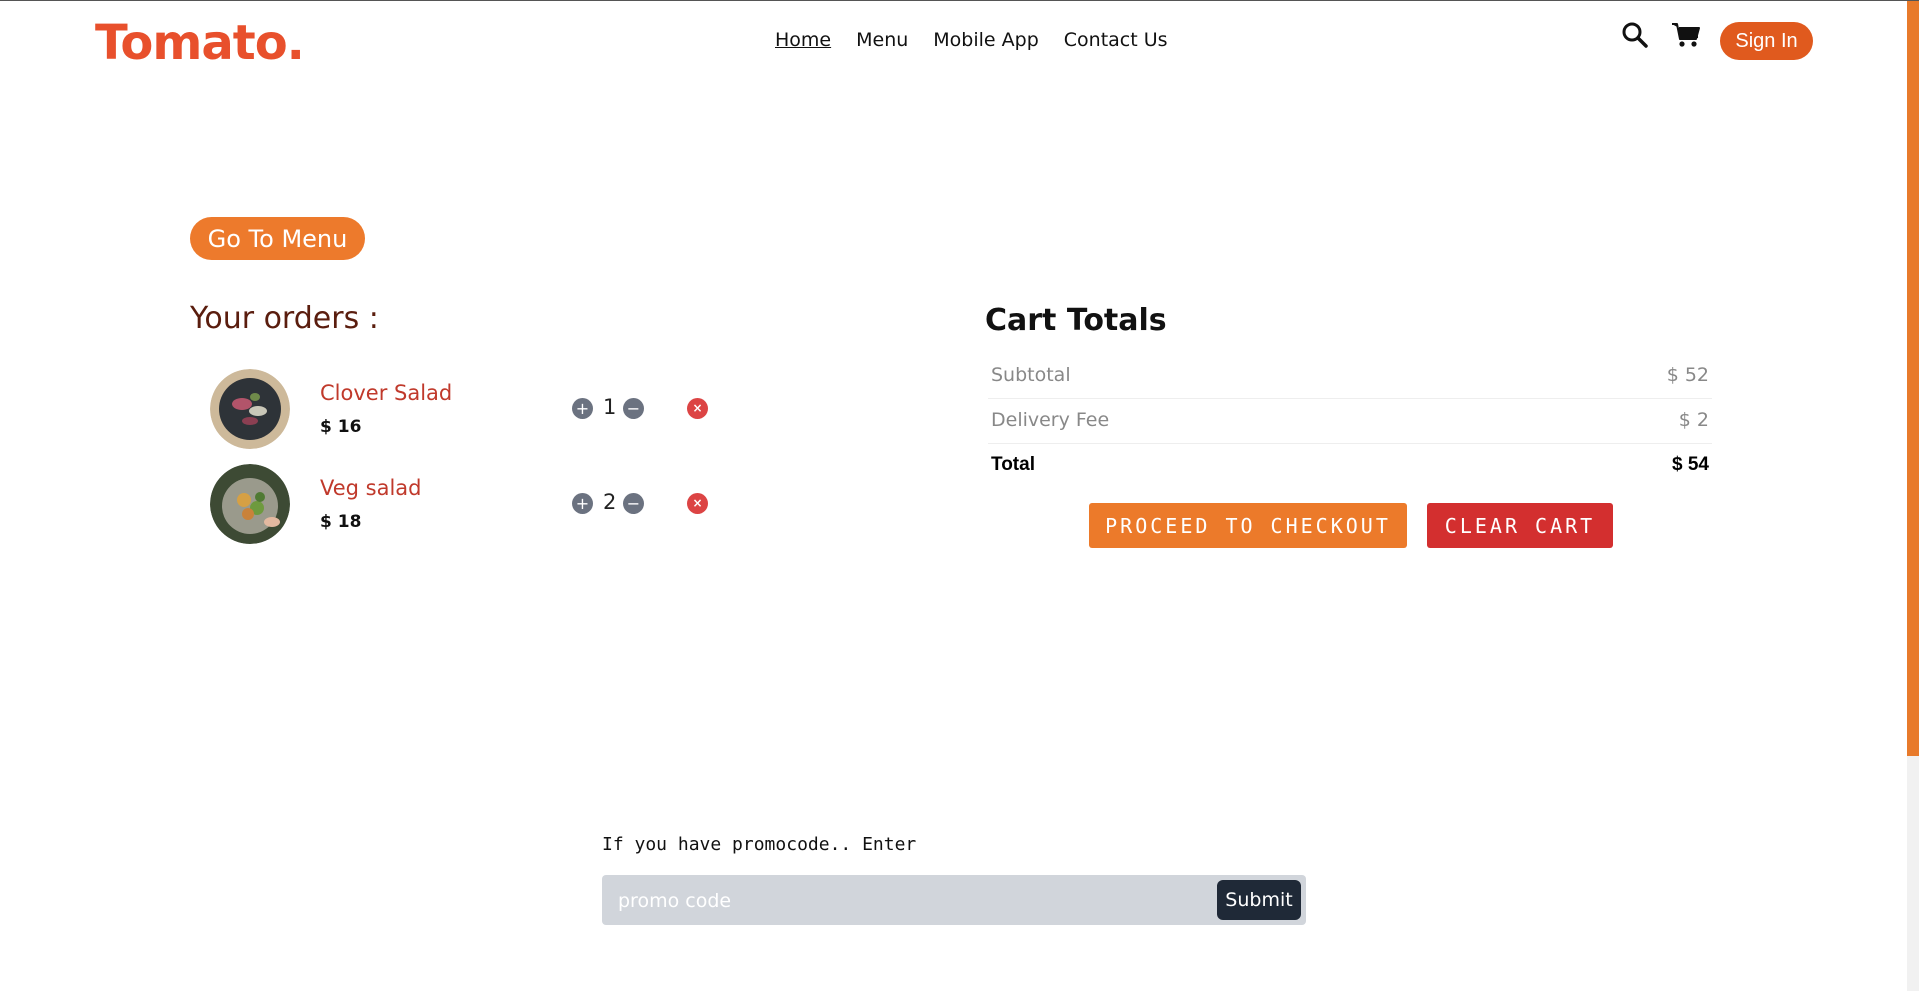 The image size is (1919, 991). I want to click on orders-title: Your orders :, so click(284, 318).